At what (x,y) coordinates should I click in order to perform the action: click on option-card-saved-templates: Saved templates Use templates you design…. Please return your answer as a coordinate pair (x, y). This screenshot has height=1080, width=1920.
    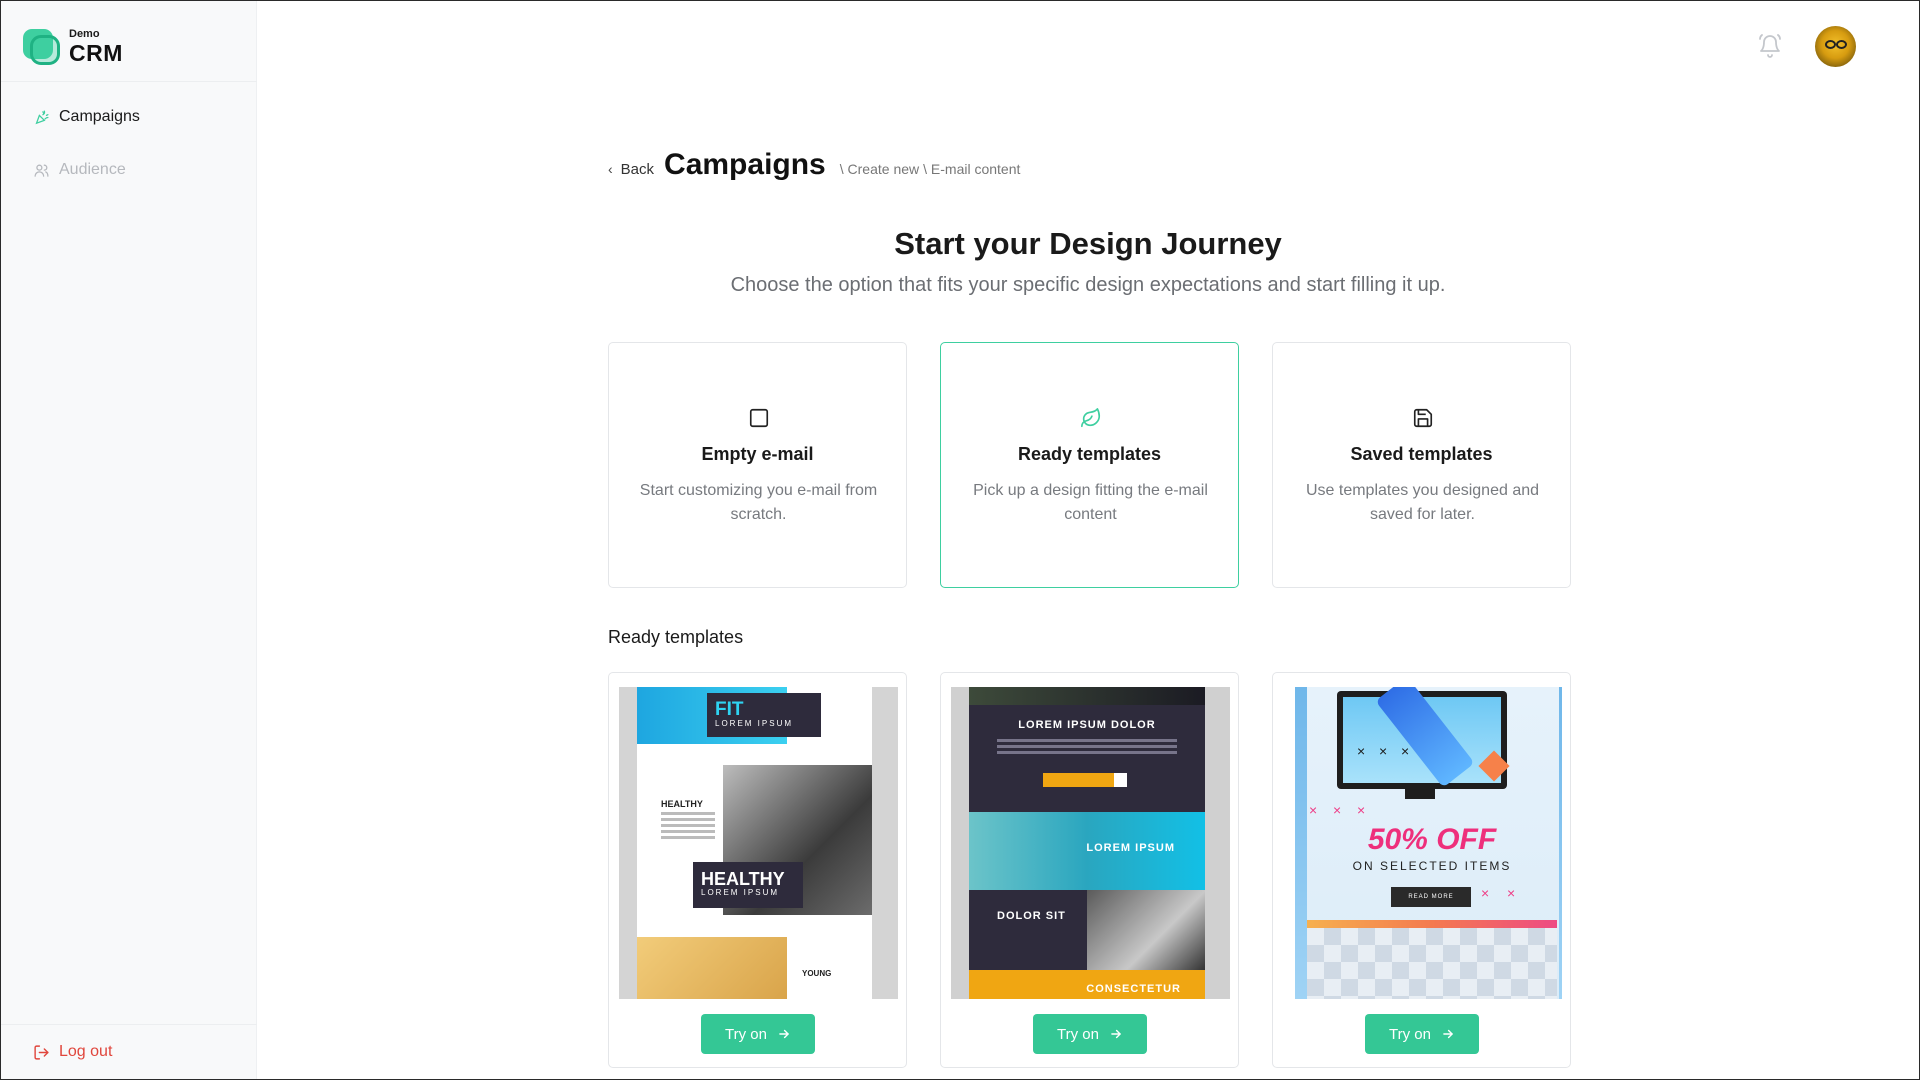
    Looking at the image, I should click on (1421, 465).